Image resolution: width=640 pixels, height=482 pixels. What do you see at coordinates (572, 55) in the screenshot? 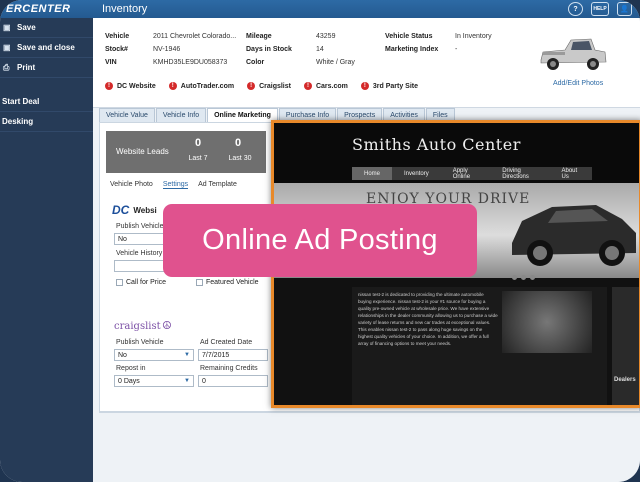
I see `truck-photo` at bounding box center [572, 55].